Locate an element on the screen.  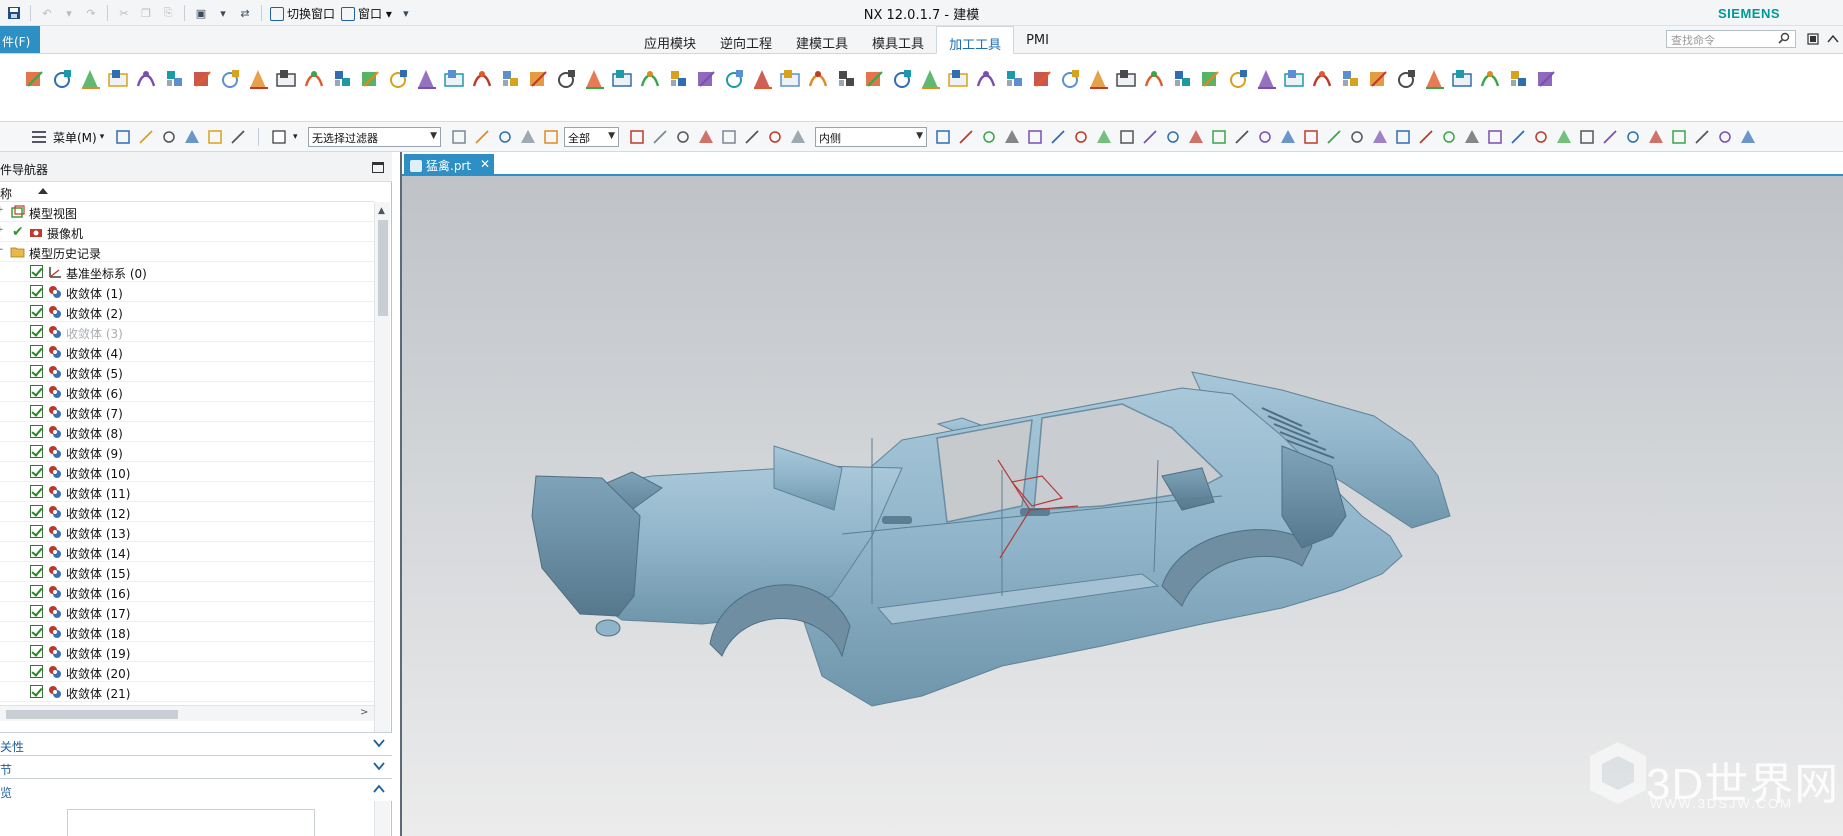
layer-visibility-icon is located at coordinates (1380, 137).